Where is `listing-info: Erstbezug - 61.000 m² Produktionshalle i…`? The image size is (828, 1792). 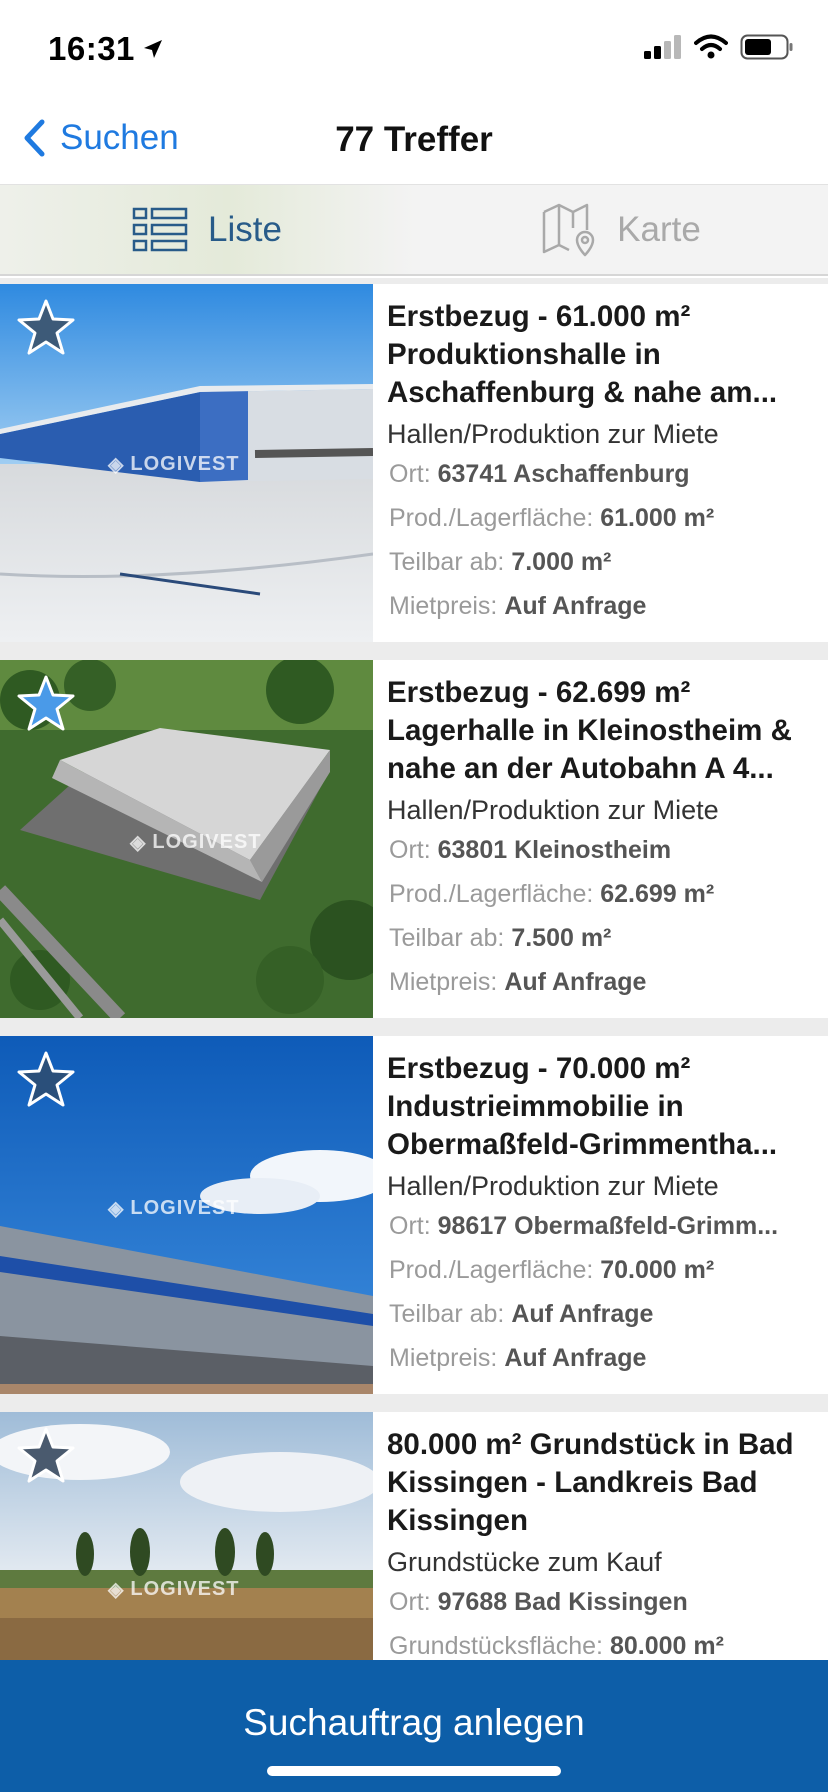 listing-info: Erstbezug - 61.000 m² Produktionshalle i… is located at coordinates (600, 463).